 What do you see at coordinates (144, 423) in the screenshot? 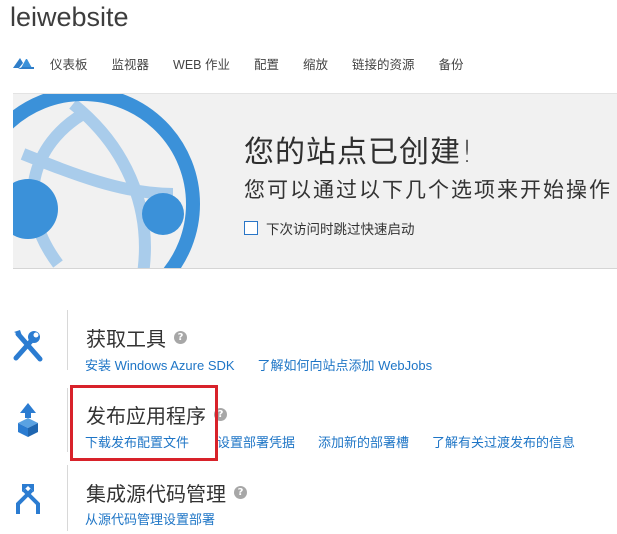
I see `highlight-box` at bounding box center [144, 423].